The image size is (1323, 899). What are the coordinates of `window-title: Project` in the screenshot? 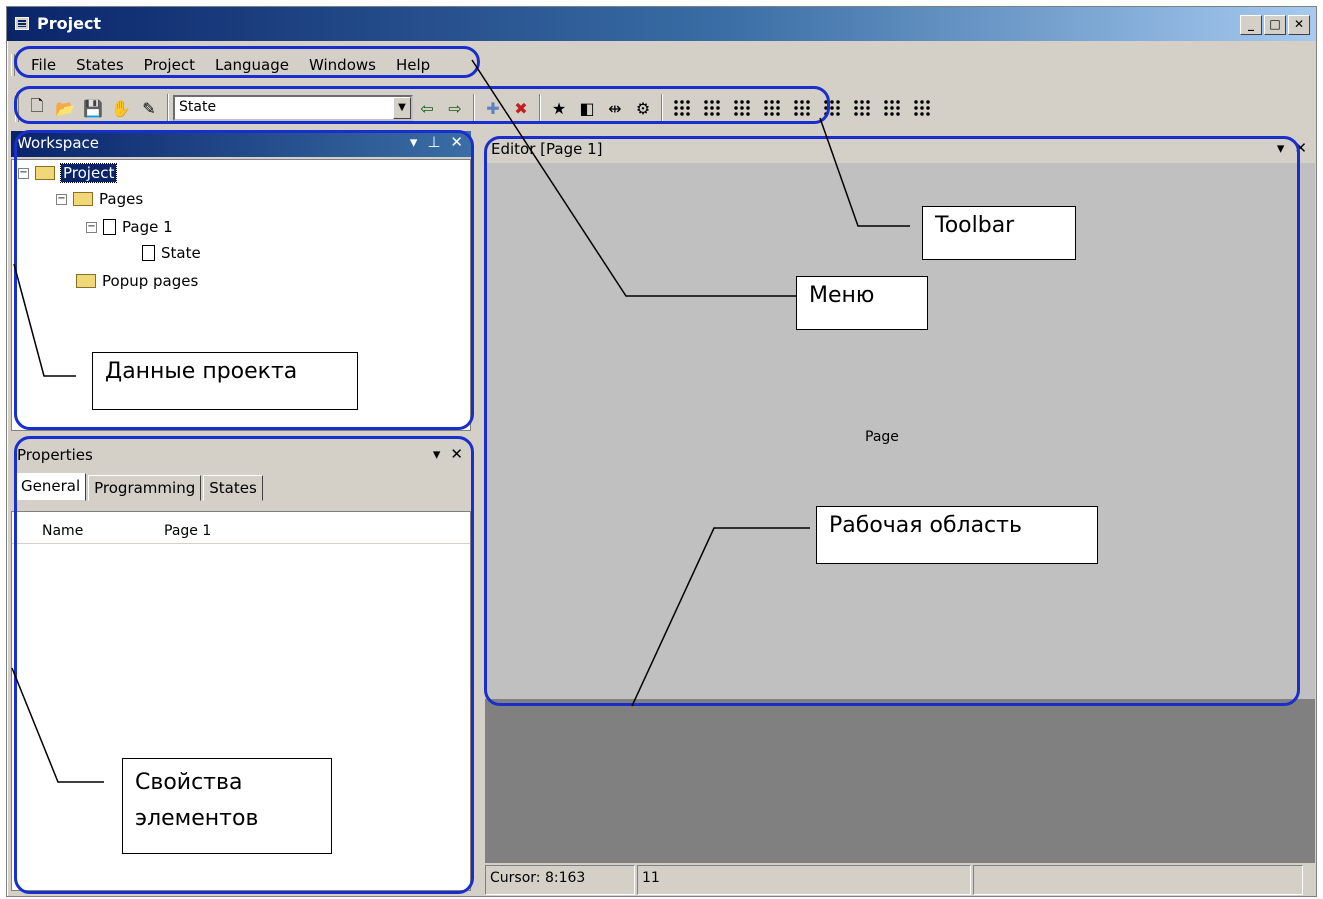 It's located at (69, 23).